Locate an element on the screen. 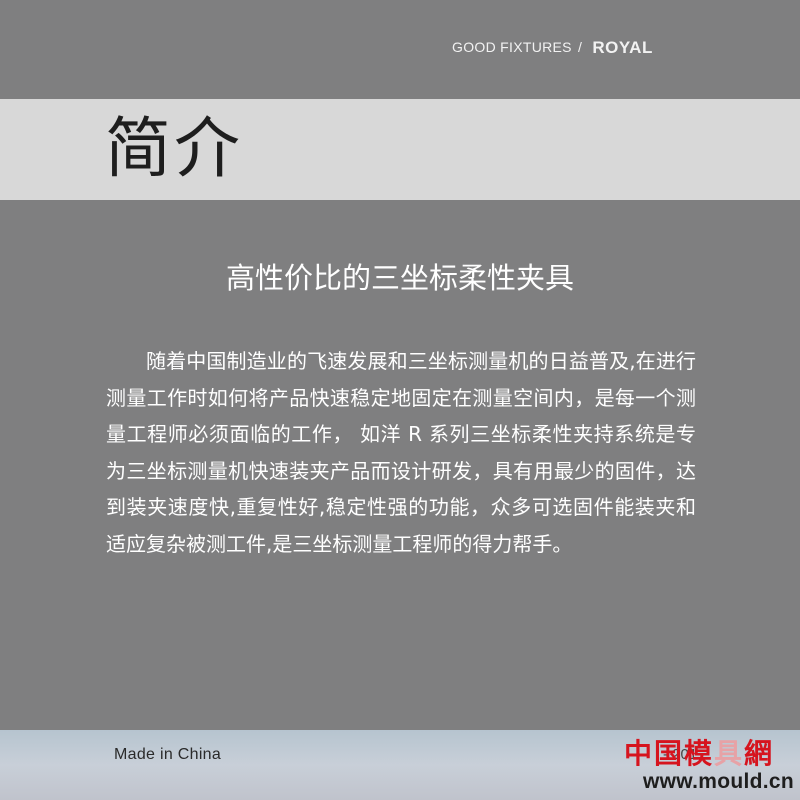  watermark-url: www.mould.cn is located at coordinates (718, 781).